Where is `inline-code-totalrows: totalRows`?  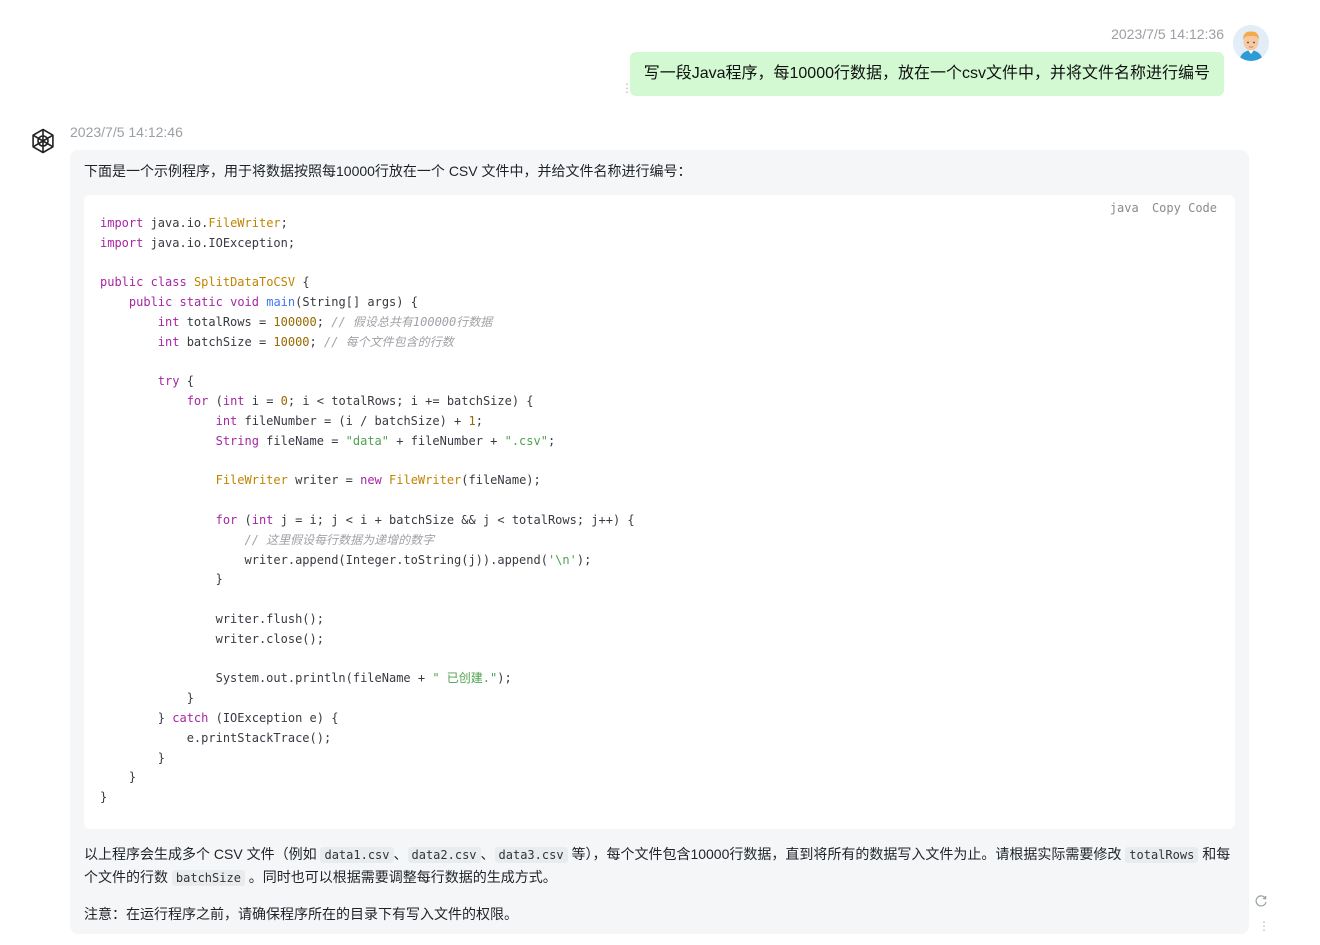 inline-code-totalrows: totalRows is located at coordinates (1162, 855).